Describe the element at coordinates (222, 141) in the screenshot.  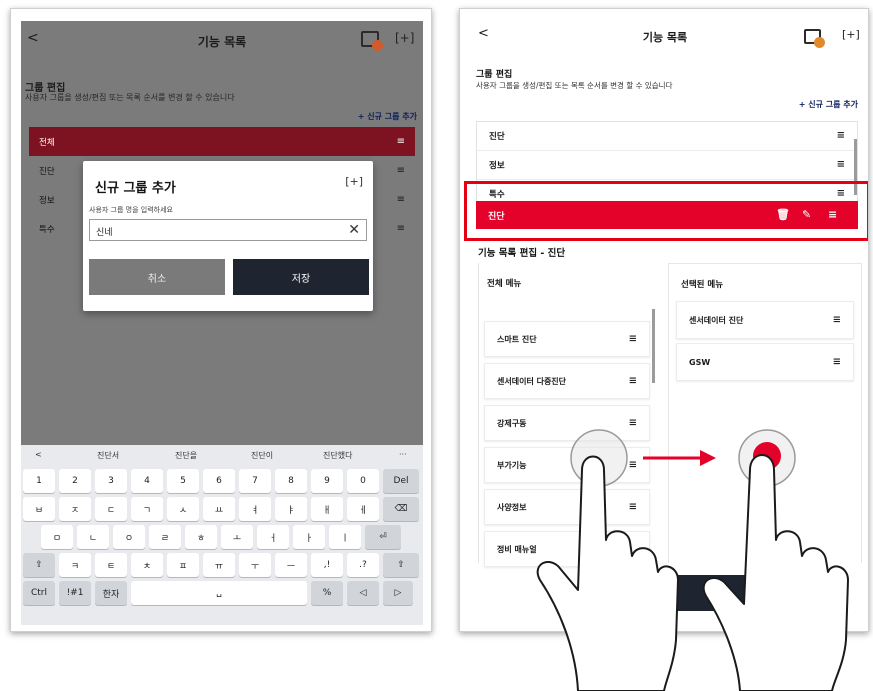
I see `group-row-all: 전체 ≡` at that location.